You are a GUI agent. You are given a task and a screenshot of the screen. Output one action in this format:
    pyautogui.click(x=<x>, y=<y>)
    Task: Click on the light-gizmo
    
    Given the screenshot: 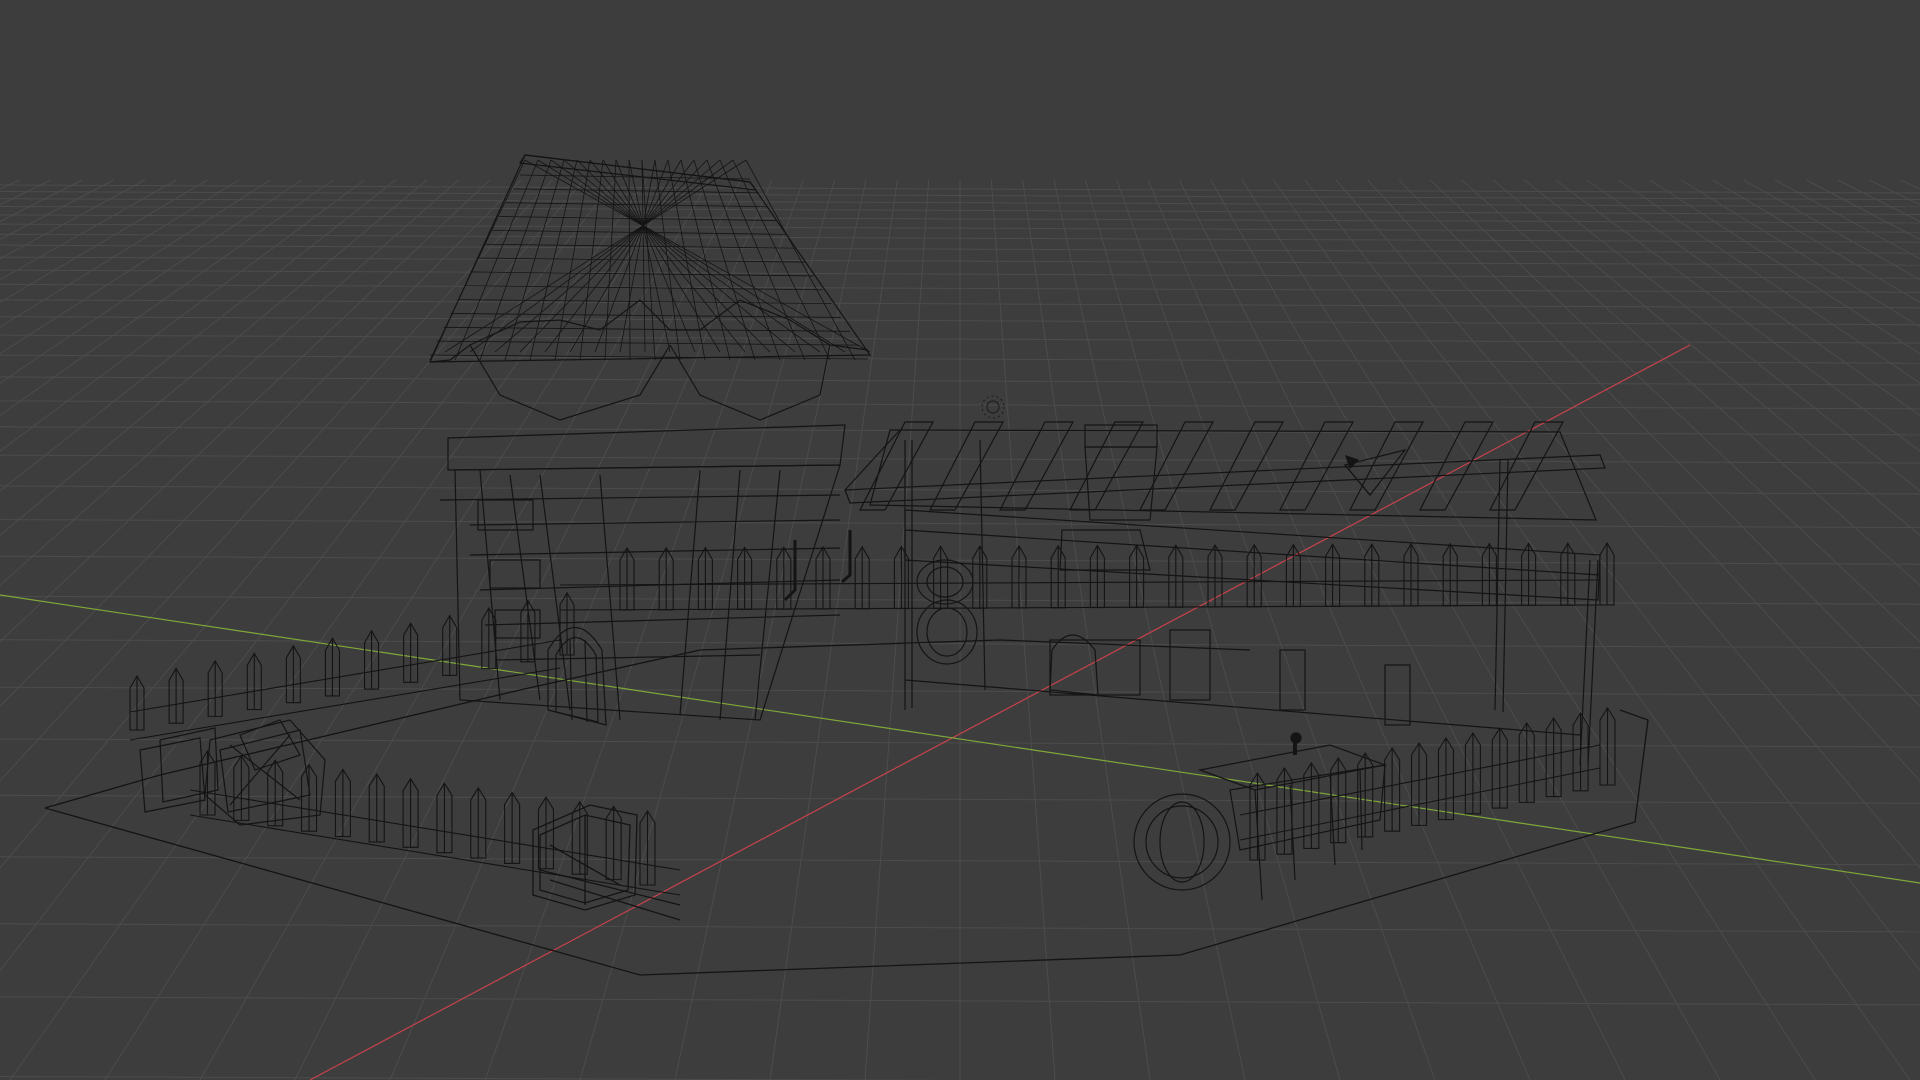 What is the action you would take?
    pyautogui.click(x=993, y=407)
    